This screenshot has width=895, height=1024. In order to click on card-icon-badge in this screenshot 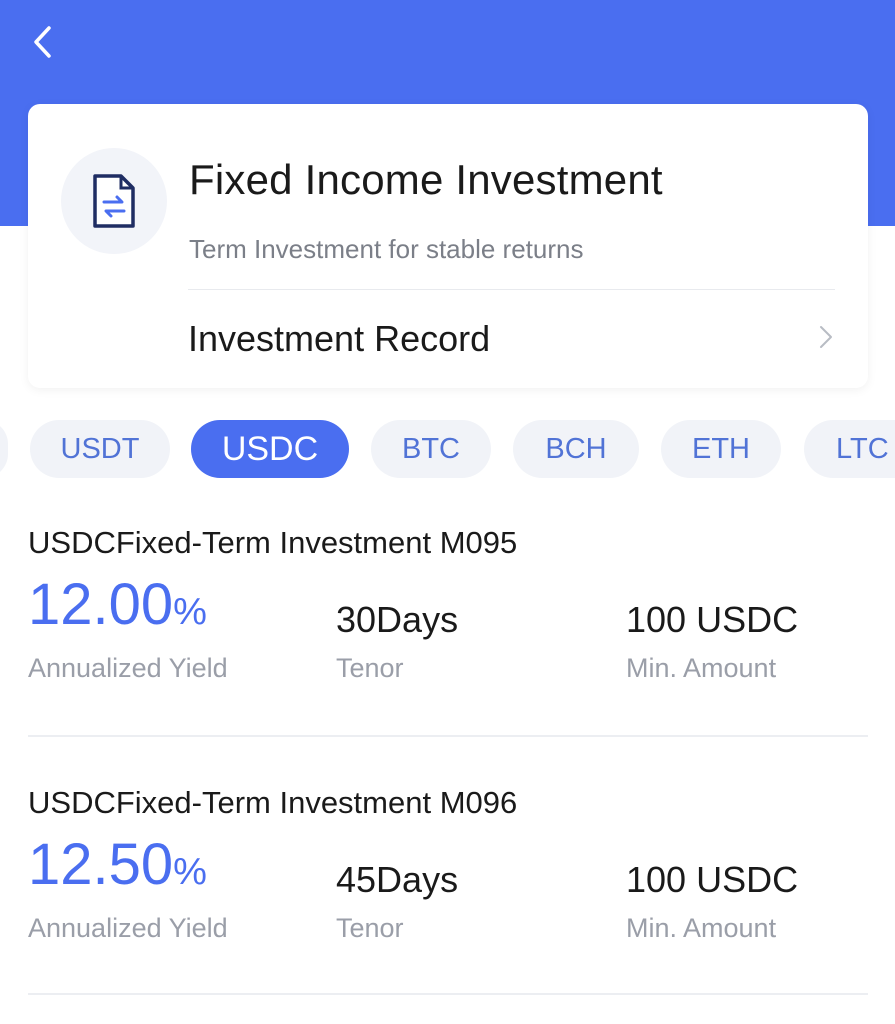, I will do `click(114, 201)`.